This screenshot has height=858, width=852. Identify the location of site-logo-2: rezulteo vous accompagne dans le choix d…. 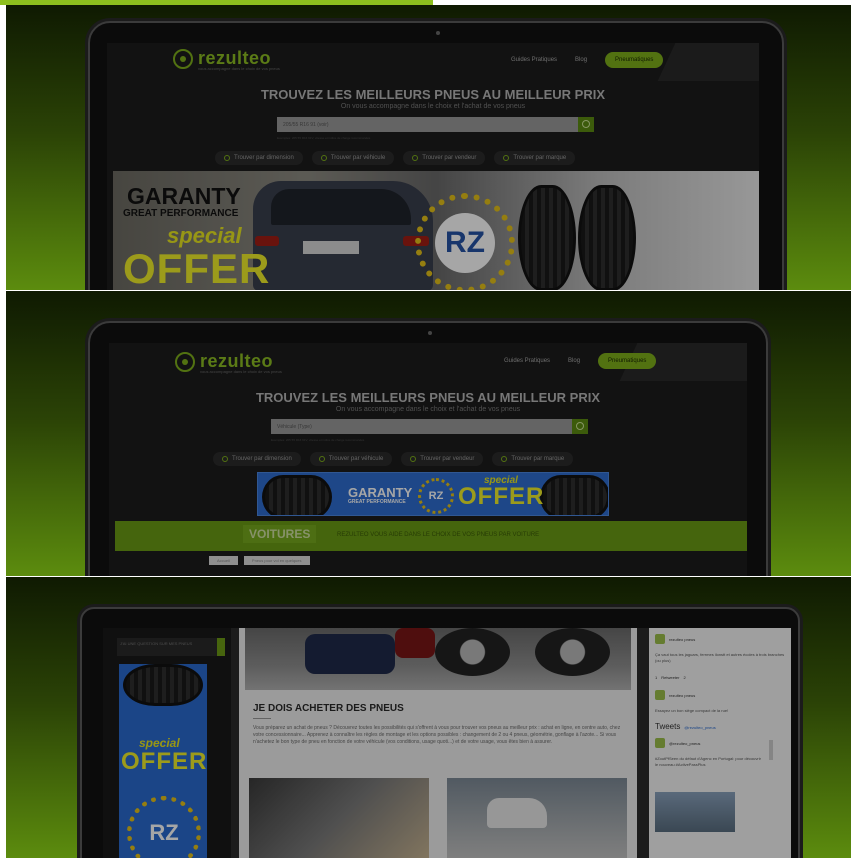
(228, 362).